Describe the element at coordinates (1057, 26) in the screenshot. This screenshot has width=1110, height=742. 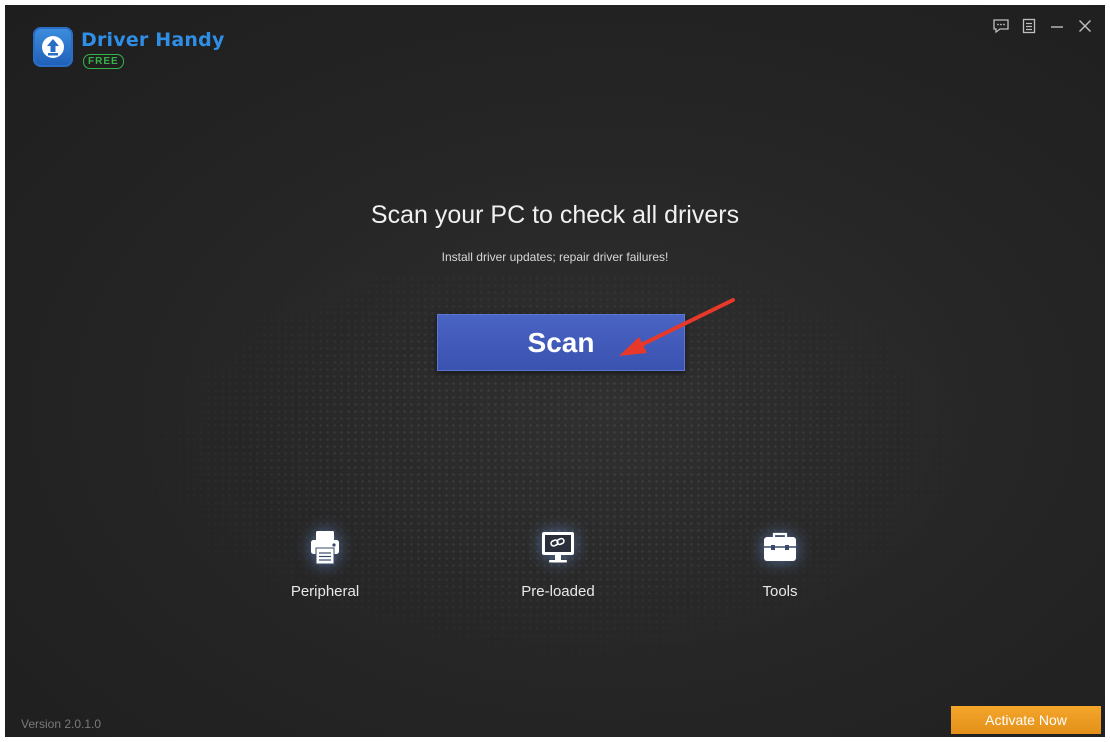
I see `minimize-icon` at that location.